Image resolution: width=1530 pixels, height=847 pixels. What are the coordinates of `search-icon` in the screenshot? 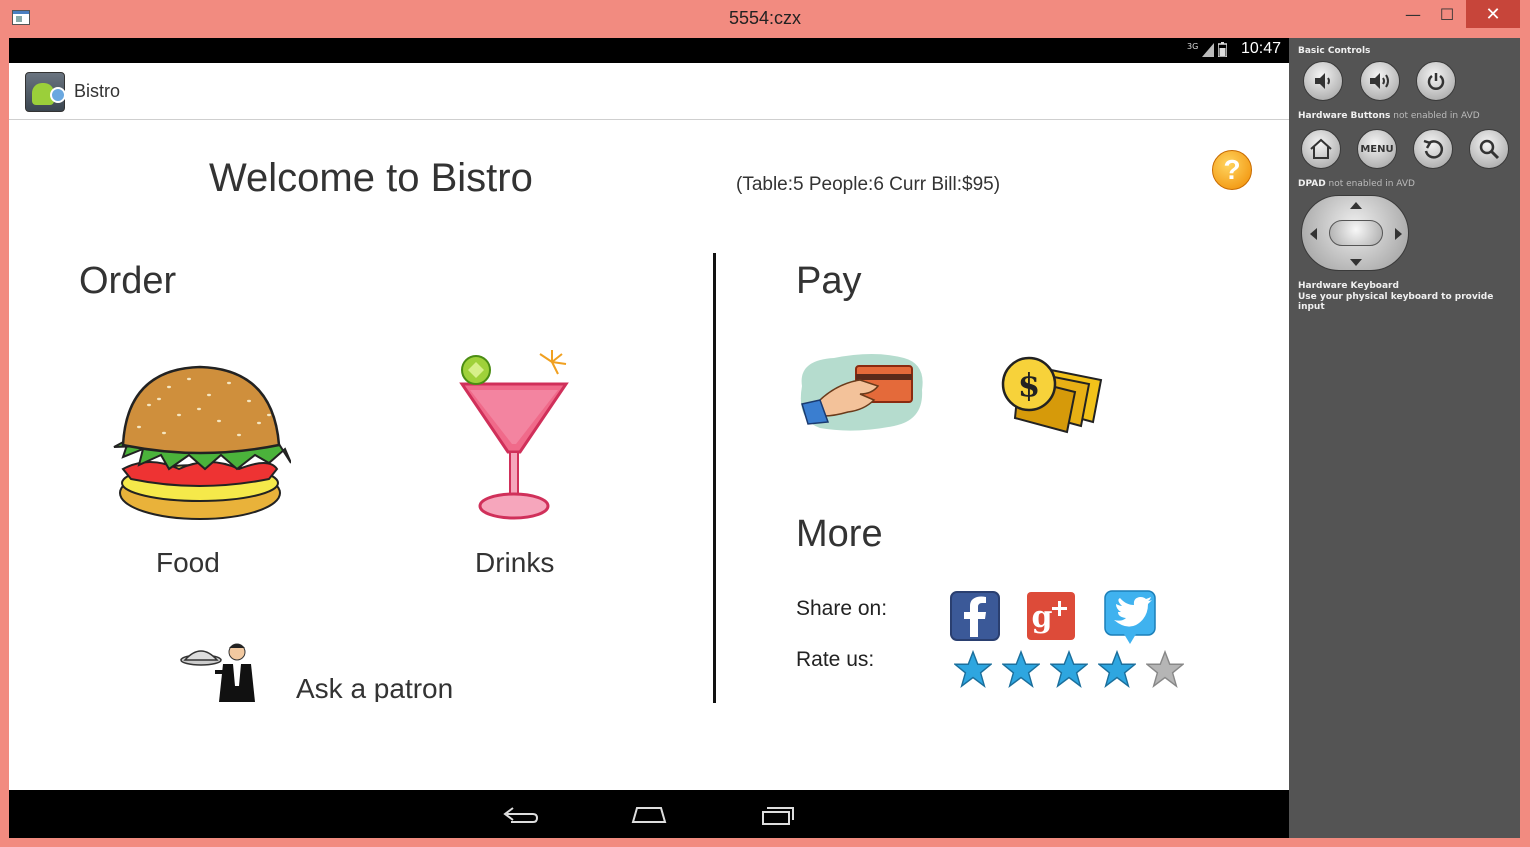 It's located at (1489, 149).